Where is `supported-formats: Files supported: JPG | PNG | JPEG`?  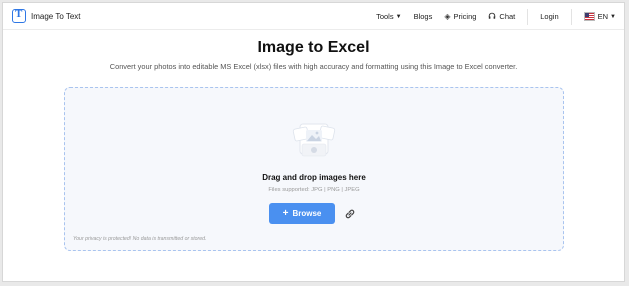 supported-formats: Files supported: JPG | PNG | JPEG is located at coordinates (314, 190).